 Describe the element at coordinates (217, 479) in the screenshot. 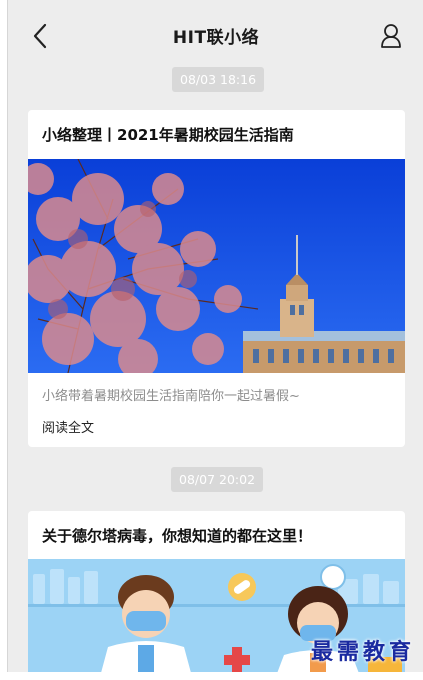

I see `message-timestamp: 08/07 20:02` at that location.